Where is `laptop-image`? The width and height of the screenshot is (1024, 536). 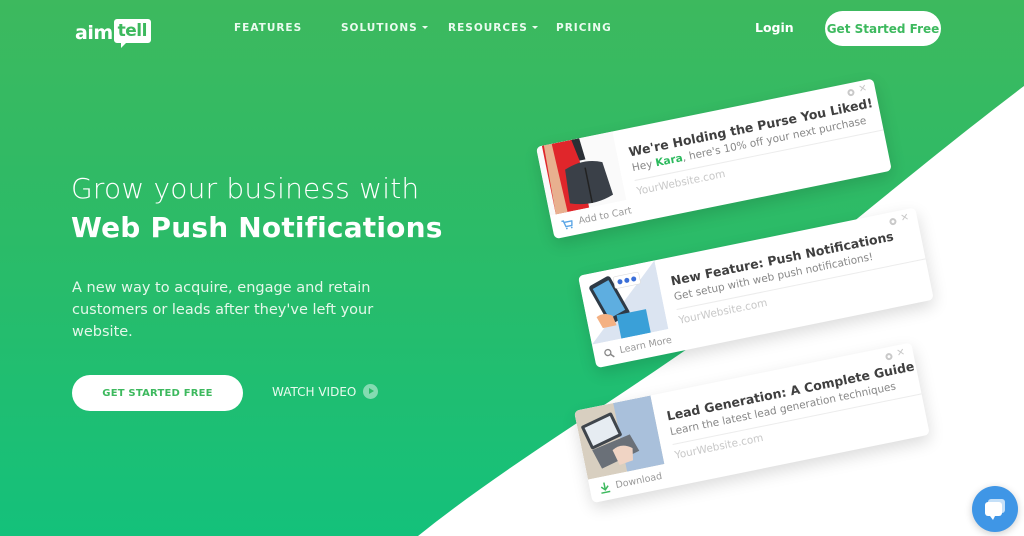 laptop-image is located at coordinates (619, 437).